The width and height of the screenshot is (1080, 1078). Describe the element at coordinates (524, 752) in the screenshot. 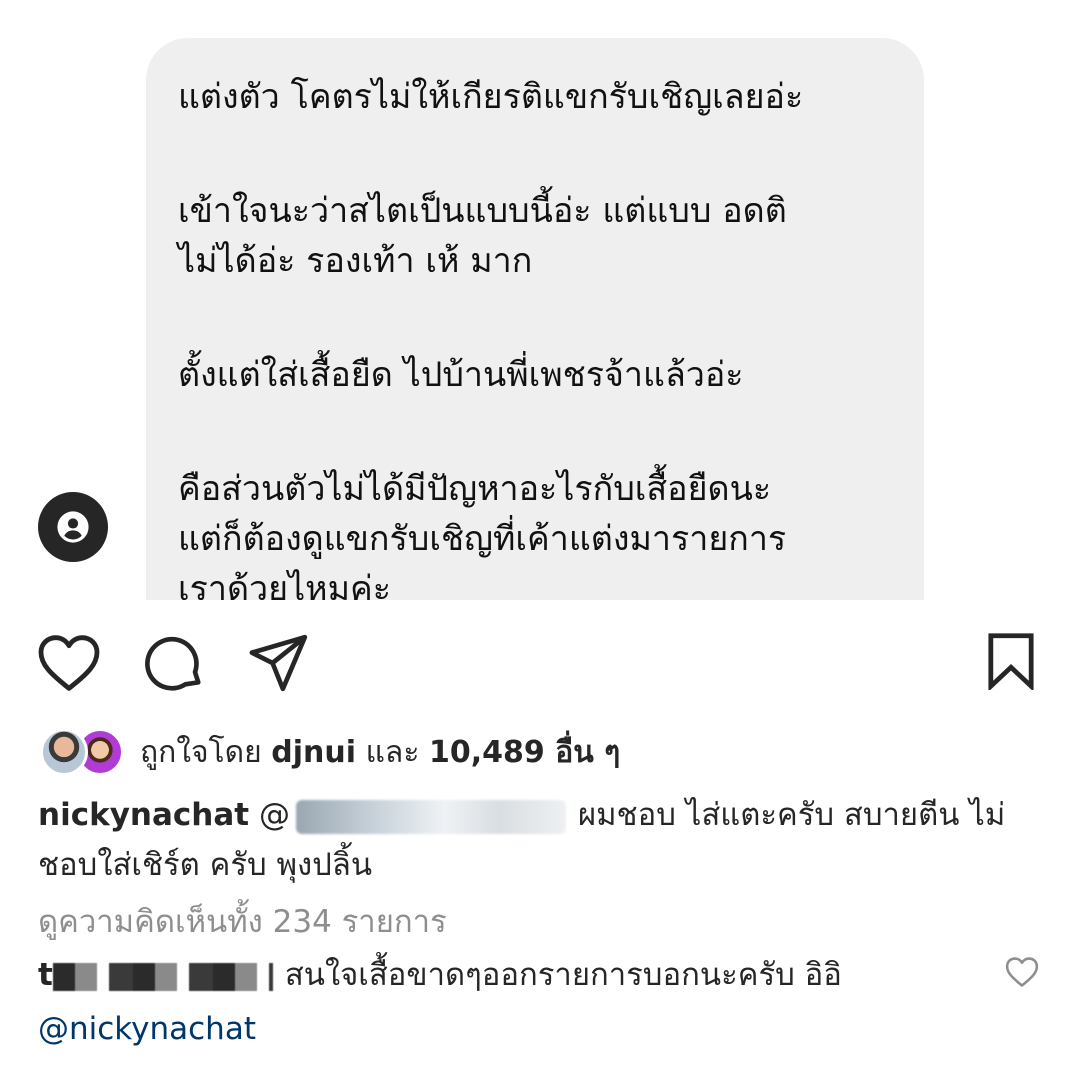

I see `likes-count: 10,489 อื่น ๆ` at that location.